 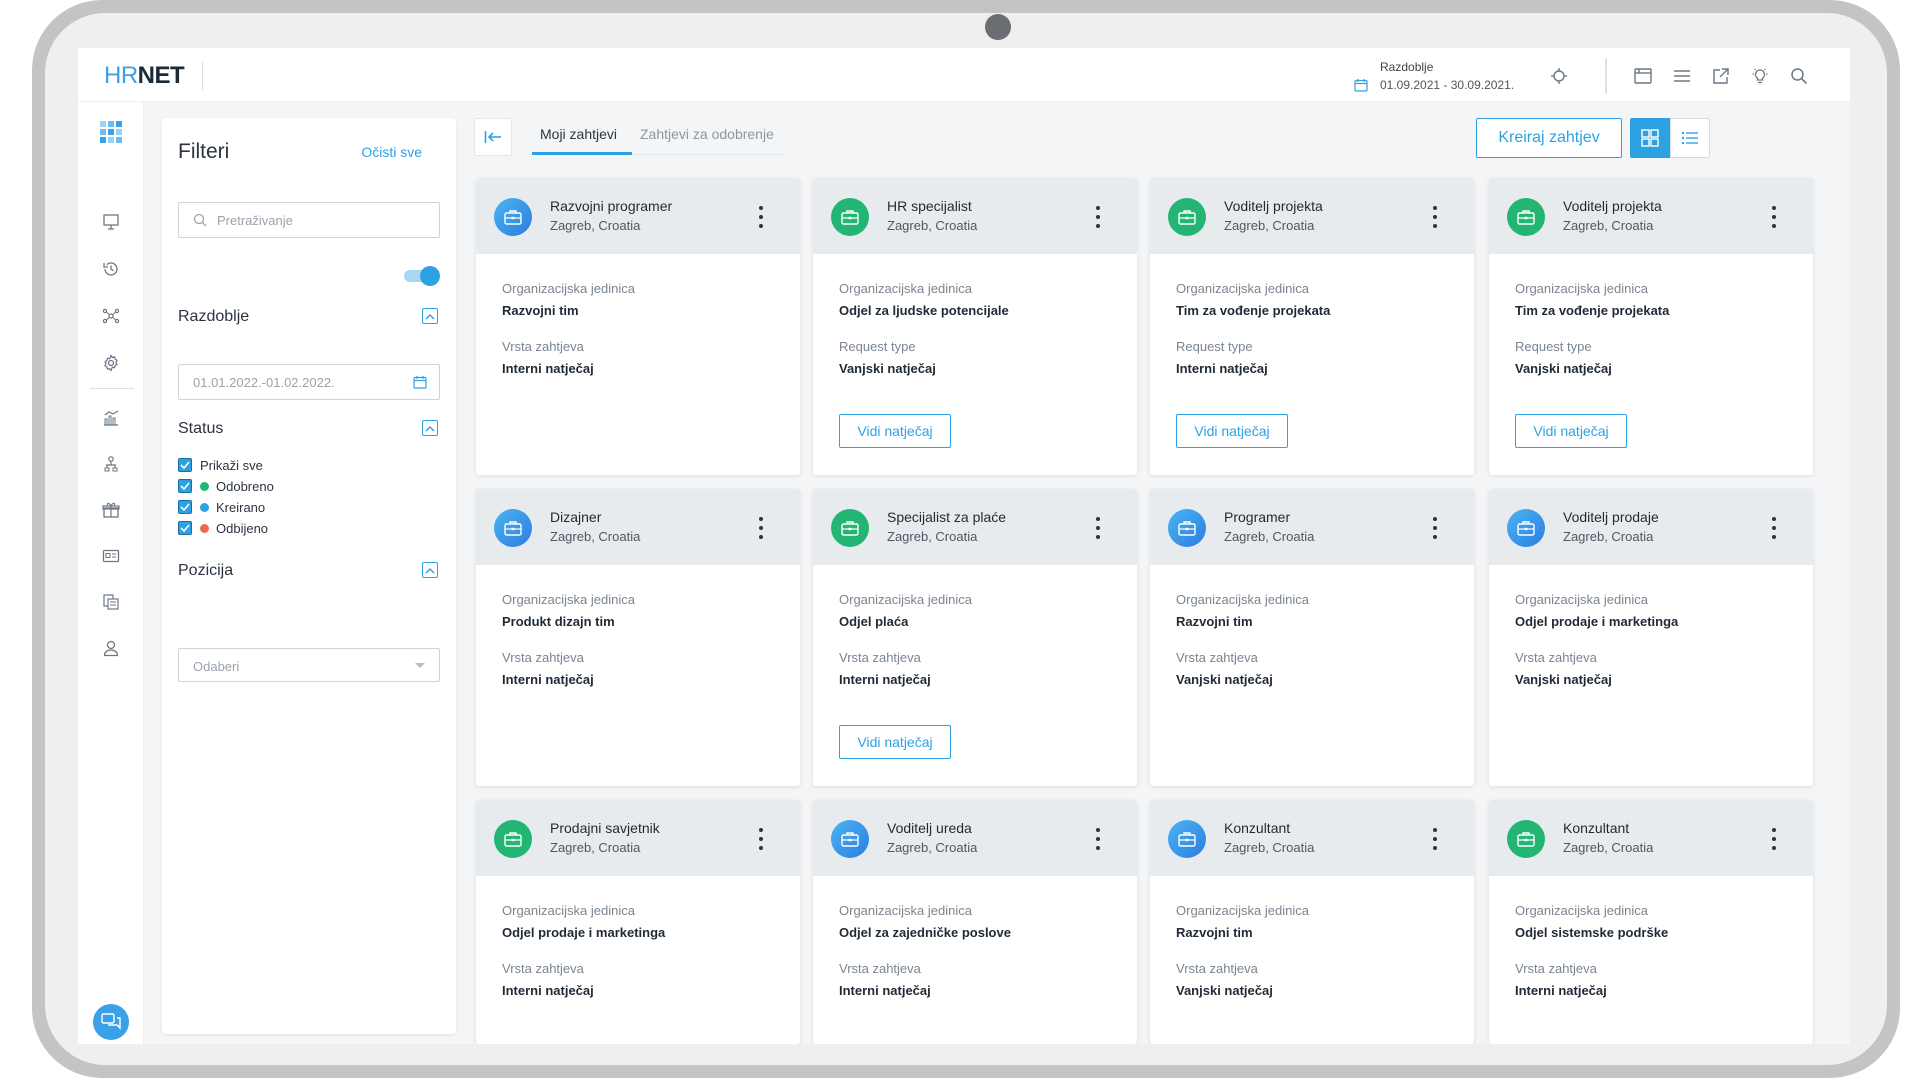 What do you see at coordinates (220, 465) in the screenshot?
I see `status-option-show-all: Prikaži sve` at bounding box center [220, 465].